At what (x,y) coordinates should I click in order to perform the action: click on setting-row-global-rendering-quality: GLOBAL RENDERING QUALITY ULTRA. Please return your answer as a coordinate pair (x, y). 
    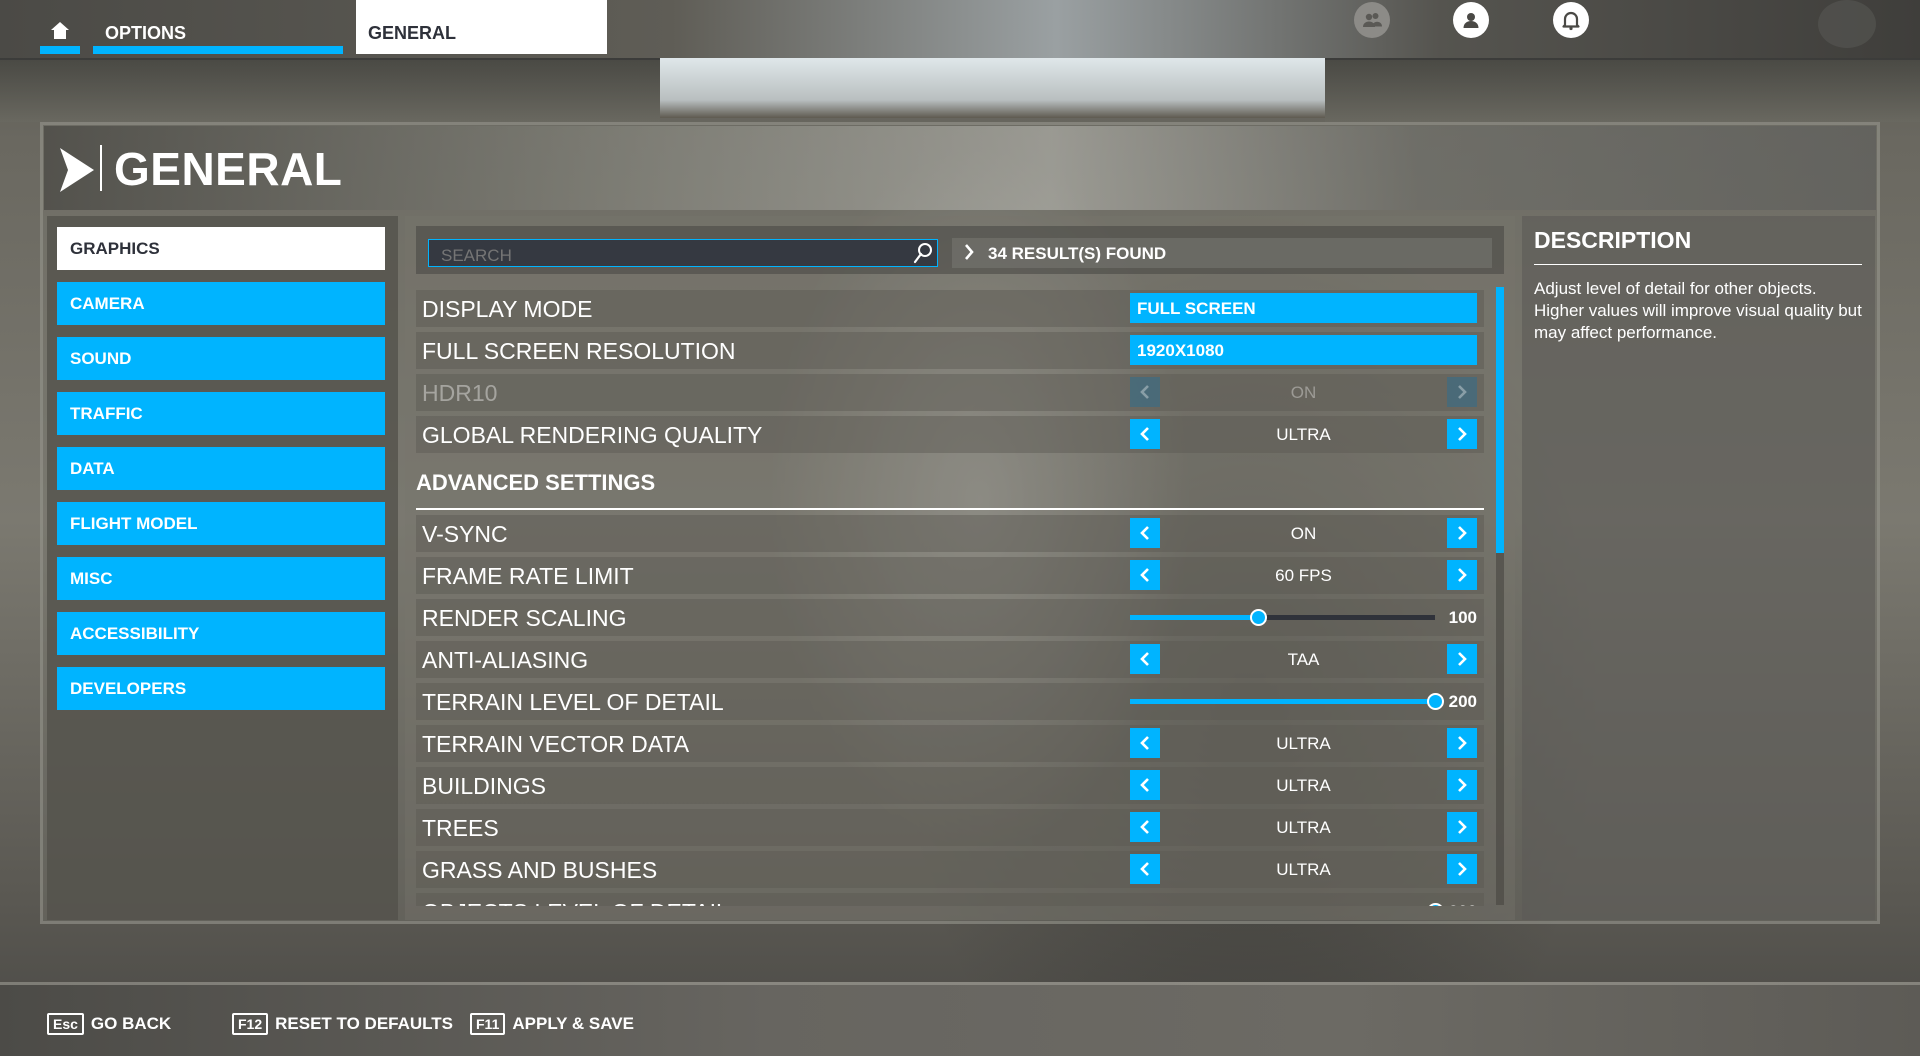
    Looking at the image, I should click on (950, 434).